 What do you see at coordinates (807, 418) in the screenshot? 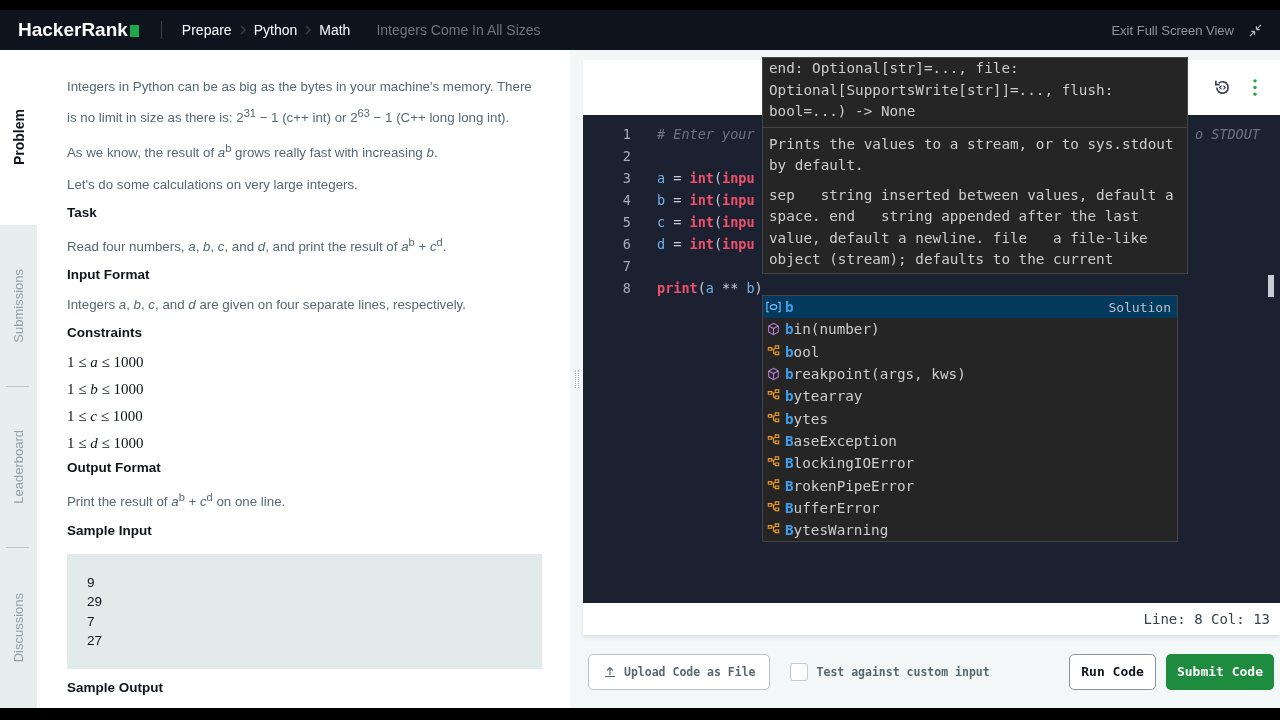
I see `suggestion-label: bytes` at bounding box center [807, 418].